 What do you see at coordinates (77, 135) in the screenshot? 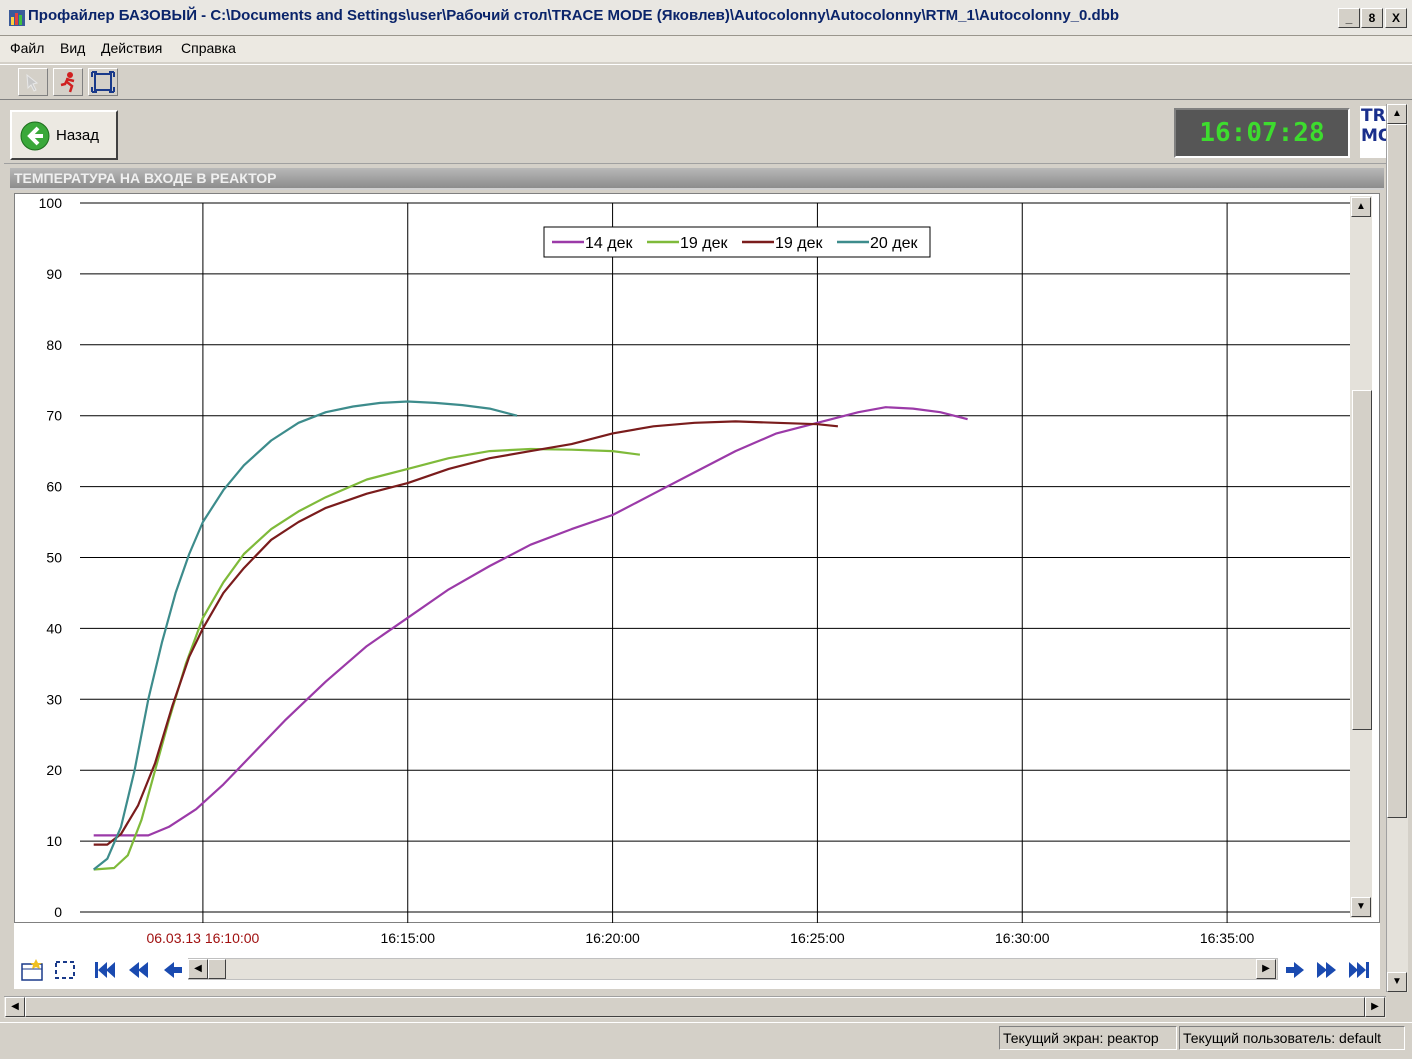
I see `back-button-label: Назад` at bounding box center [77, 135].